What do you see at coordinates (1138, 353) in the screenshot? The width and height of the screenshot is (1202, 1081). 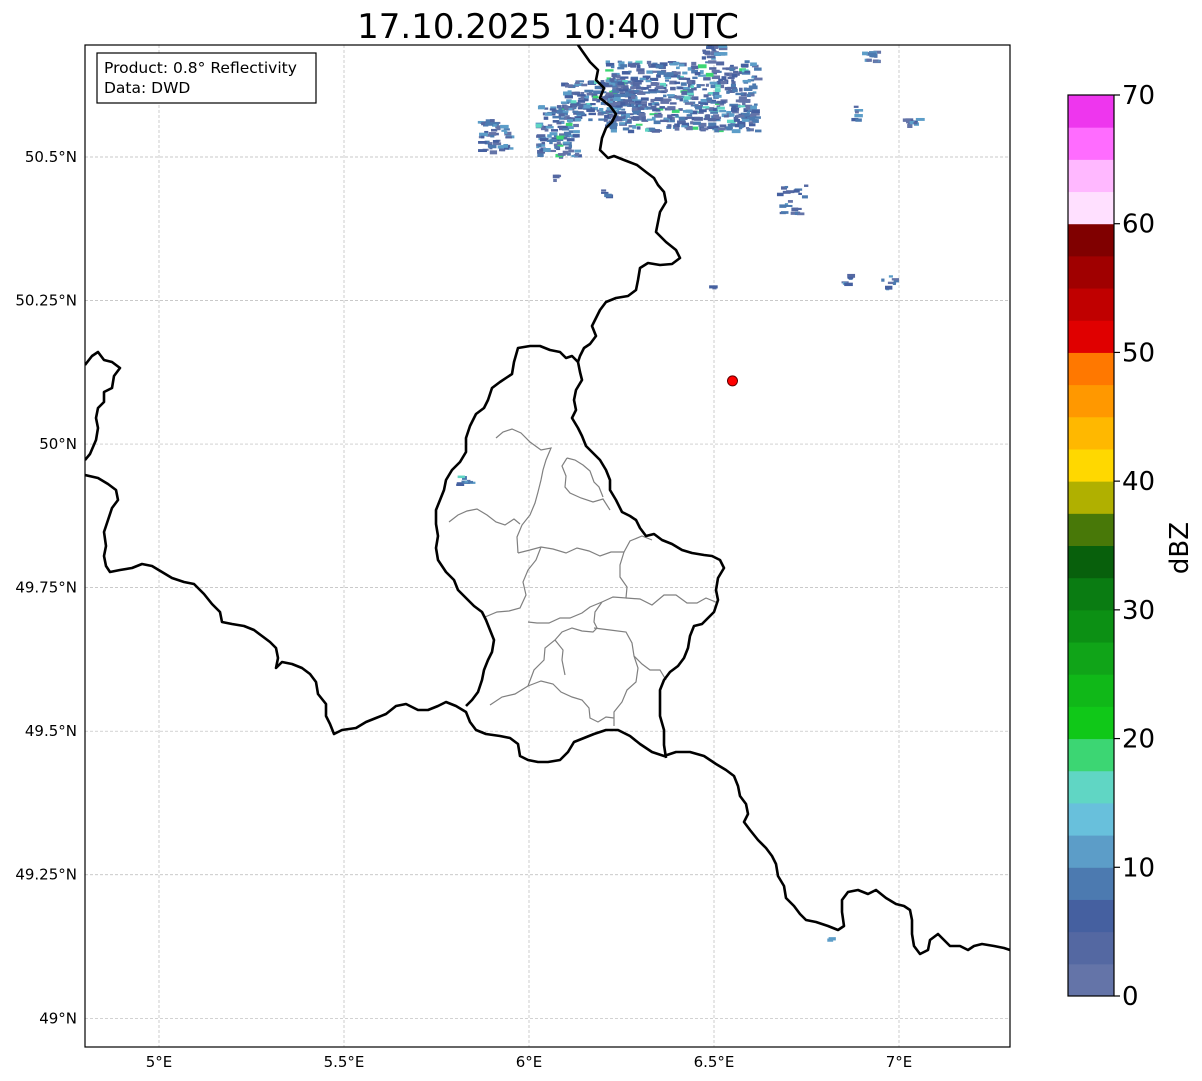 I see `colorbar-tick-label: 50` at bounding box center [1138, 353].